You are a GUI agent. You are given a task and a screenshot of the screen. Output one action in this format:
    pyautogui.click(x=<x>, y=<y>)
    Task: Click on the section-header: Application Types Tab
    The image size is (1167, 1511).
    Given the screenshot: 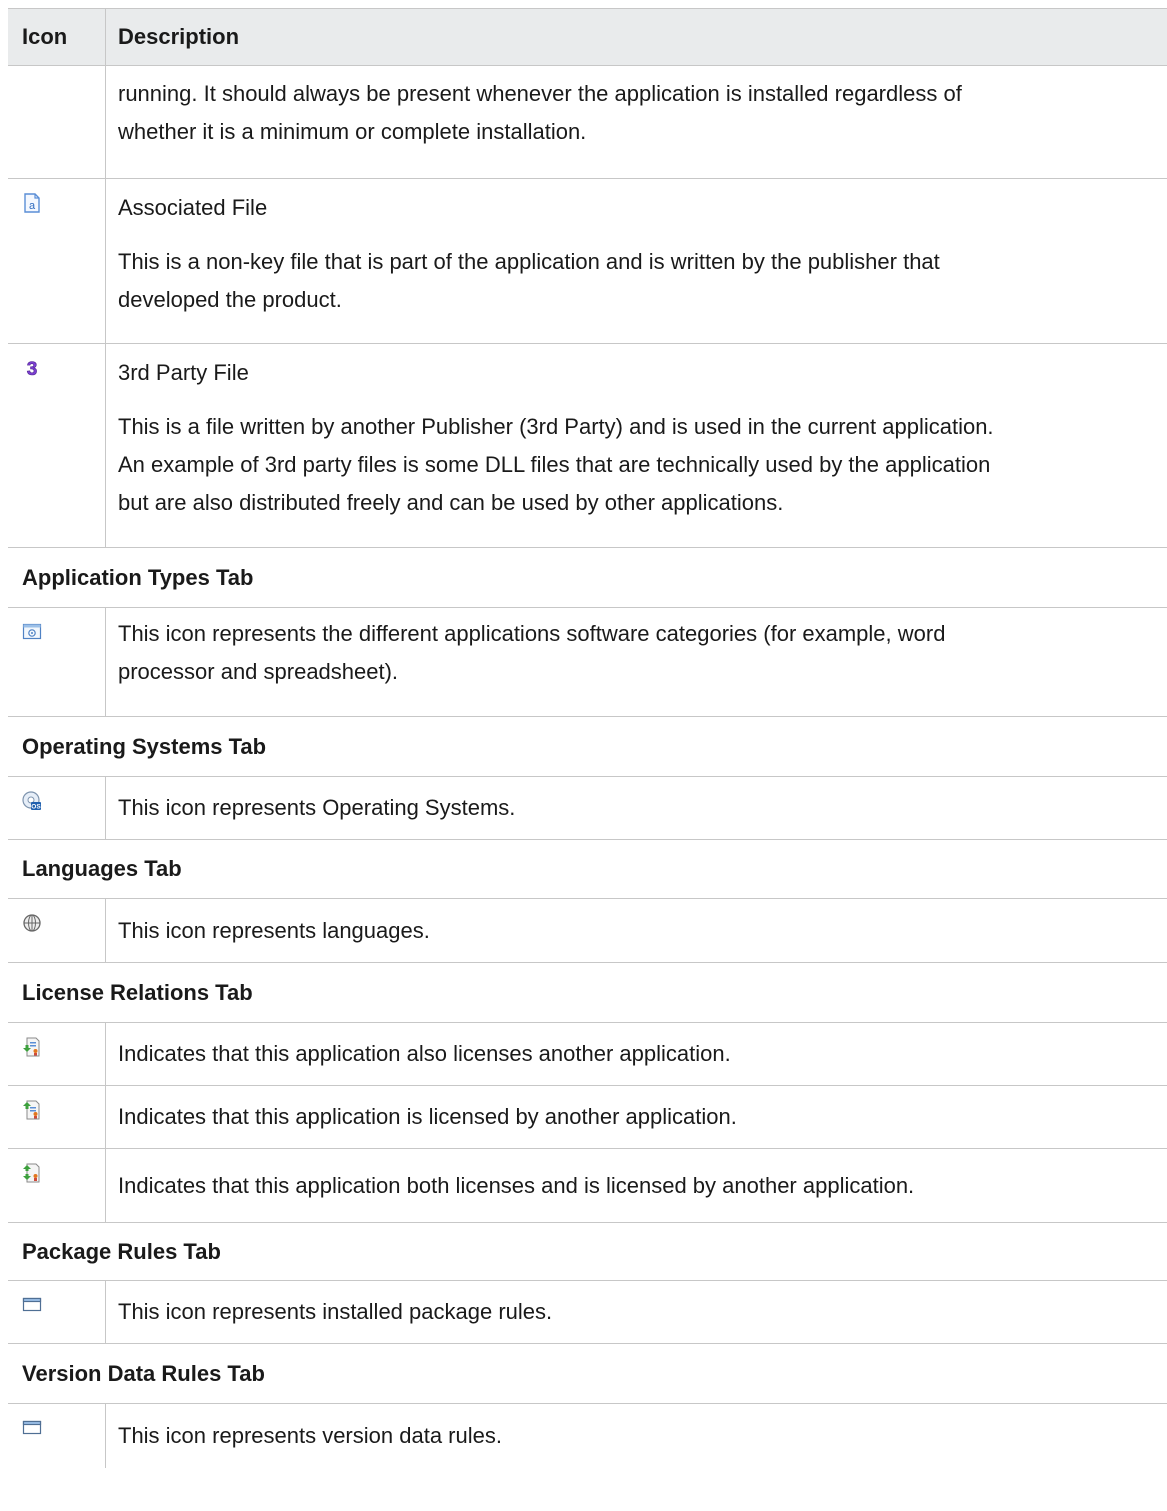 What is the action you would take?
    pyautogui.click(x=587, y=578)
    